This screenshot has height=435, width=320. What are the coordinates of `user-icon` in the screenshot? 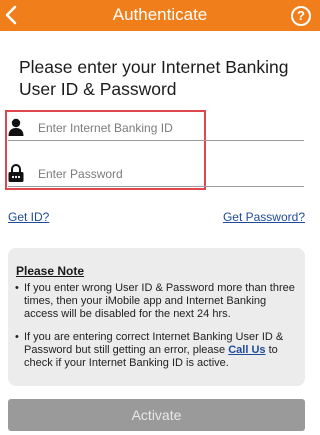 It's located at (16, 127).